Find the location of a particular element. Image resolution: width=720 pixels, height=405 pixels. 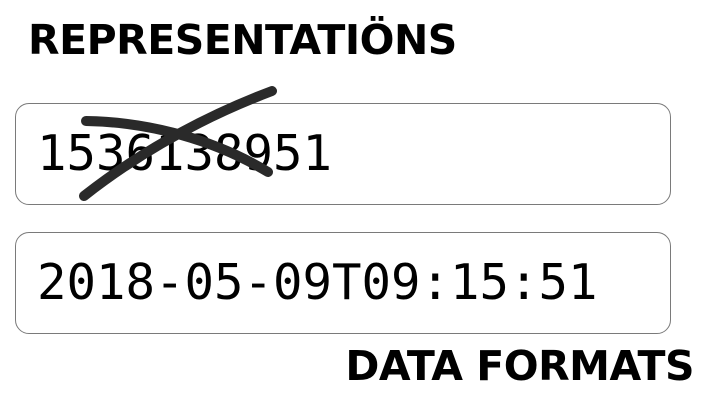

iso-datetime-value: 2018-05-09T09:15:51 is located at coordinates (317, 282).